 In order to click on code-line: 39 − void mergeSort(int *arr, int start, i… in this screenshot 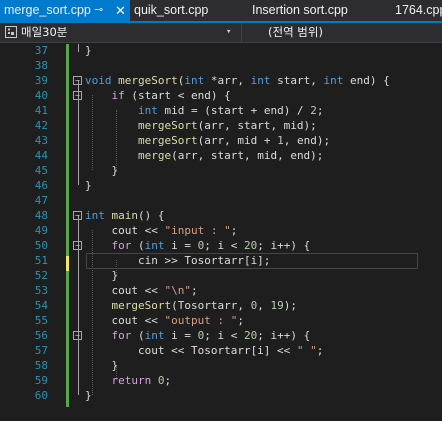, I will do `click(221, 80)`.